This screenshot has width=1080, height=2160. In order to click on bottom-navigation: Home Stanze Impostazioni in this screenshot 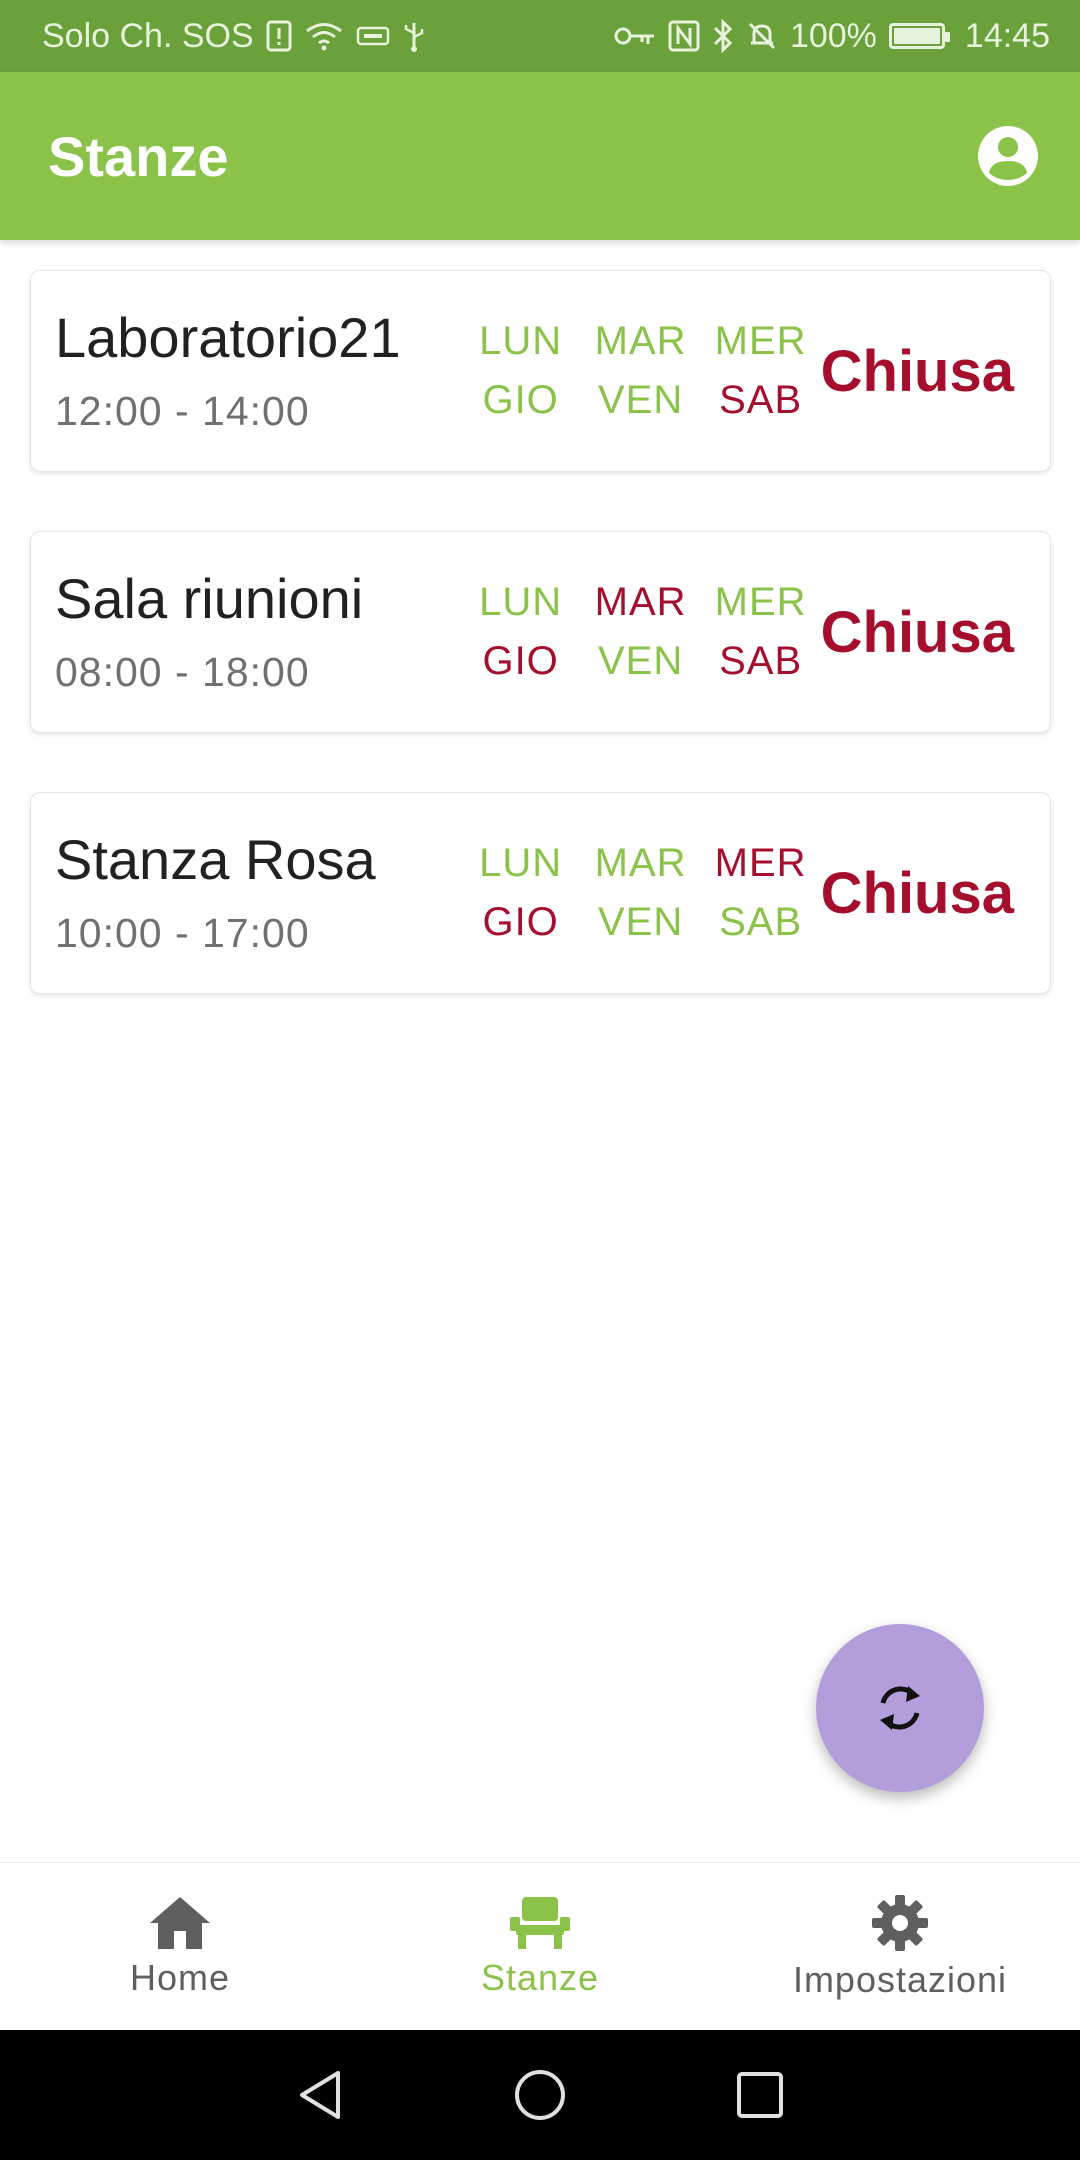, I will do `click(540, 1946)`.